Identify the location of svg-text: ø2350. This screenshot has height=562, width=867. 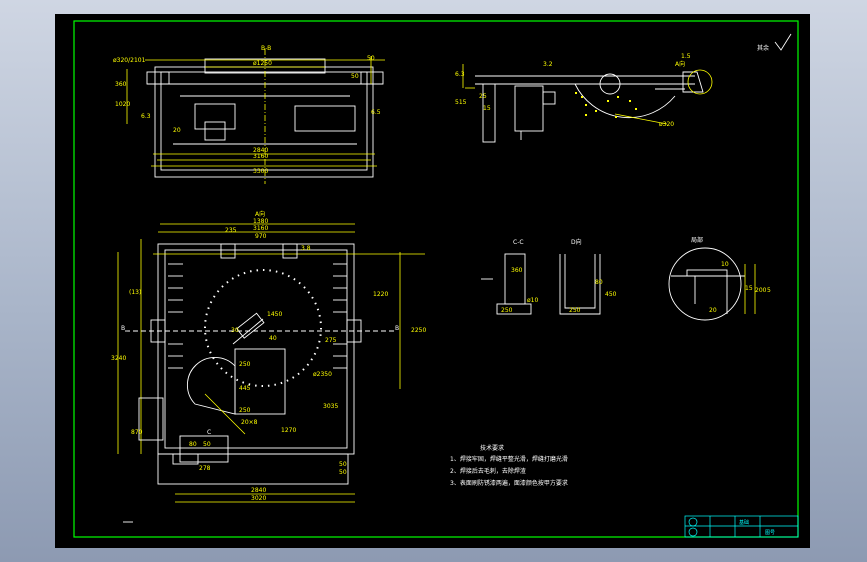
(322, 374).